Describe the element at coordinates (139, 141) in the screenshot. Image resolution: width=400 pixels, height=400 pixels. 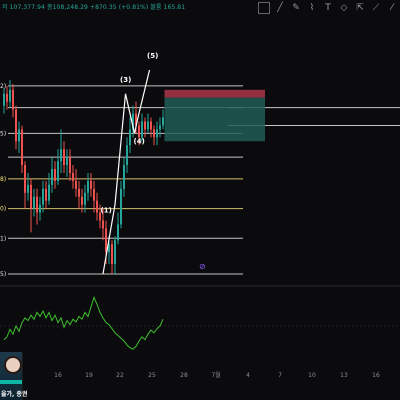
I see `wave-label: (4)` at that location.